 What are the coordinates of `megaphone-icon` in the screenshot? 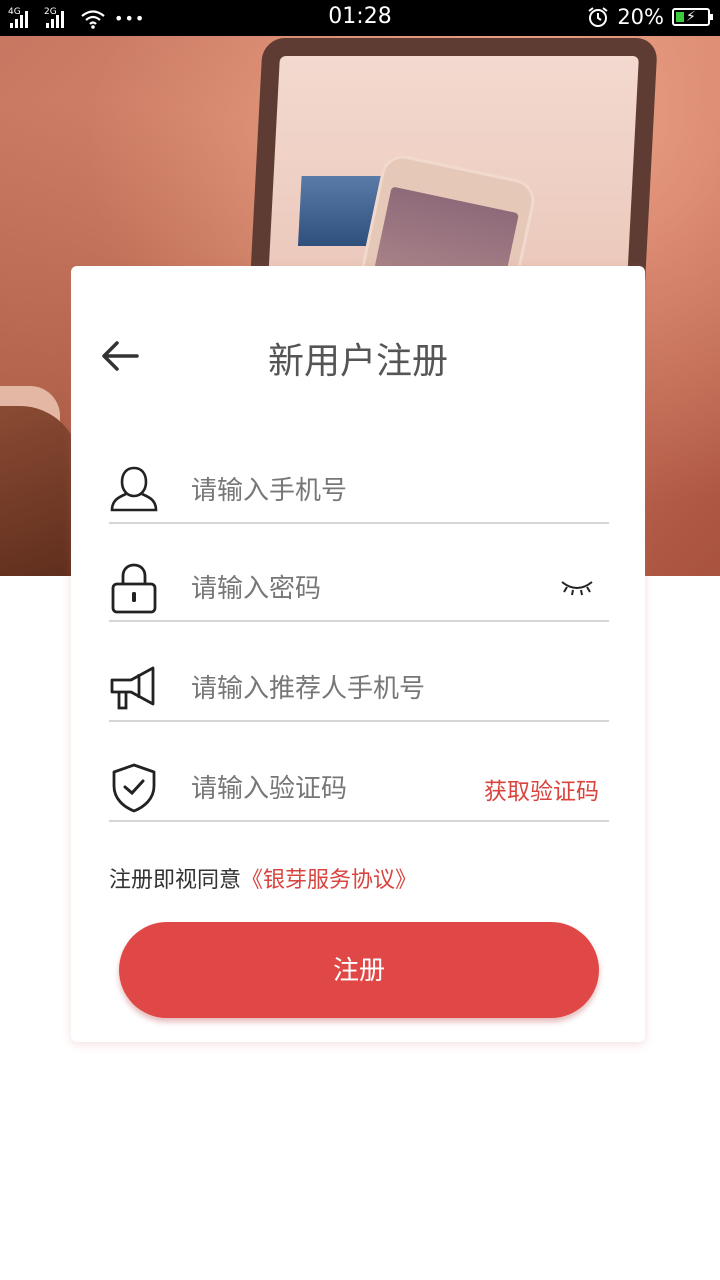 It's located at (132, 688).